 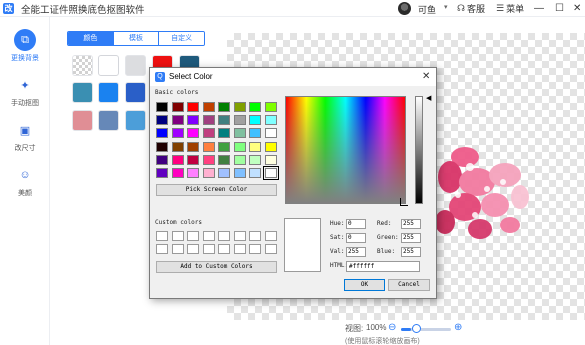 I want to click on ok-button: OK, so click(x=364, y=285).